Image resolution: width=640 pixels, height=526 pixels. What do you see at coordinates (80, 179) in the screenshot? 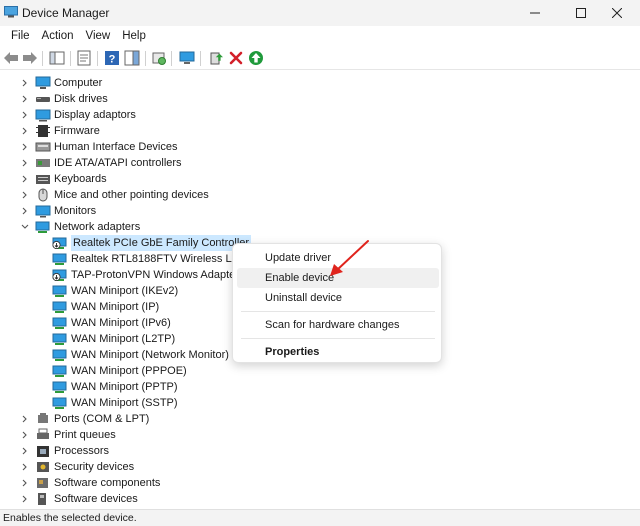
I see `tree-item-label: Keyboards` at bounding box center [80, 179].